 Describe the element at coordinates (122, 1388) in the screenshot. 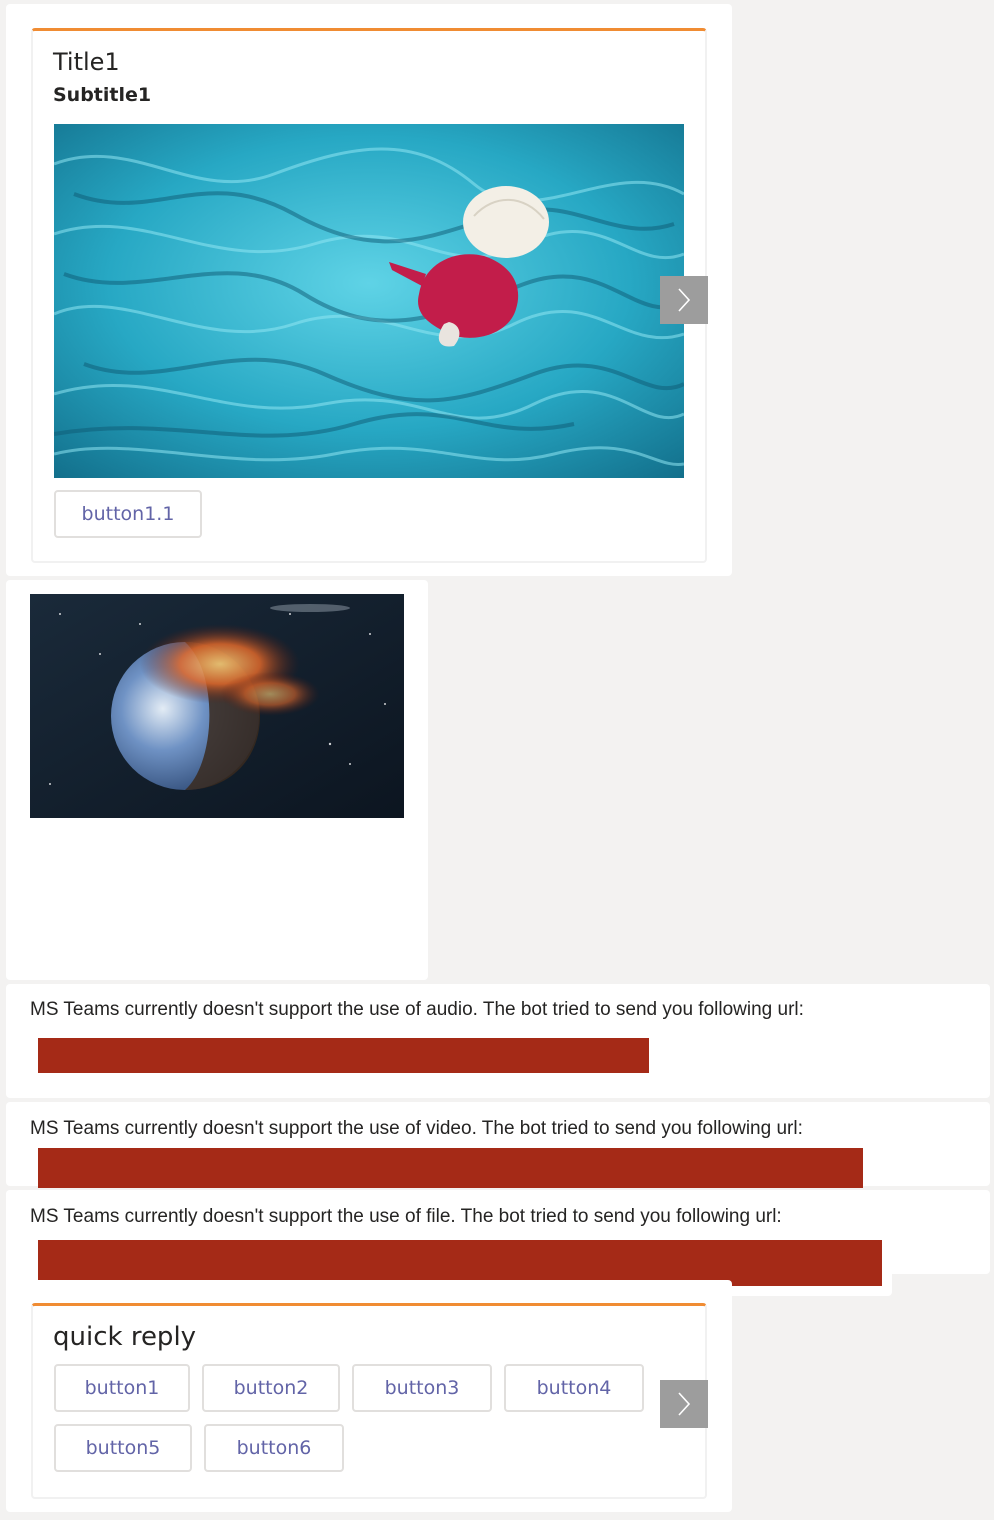

I see `quick-reply-button-1: button1` at that location.